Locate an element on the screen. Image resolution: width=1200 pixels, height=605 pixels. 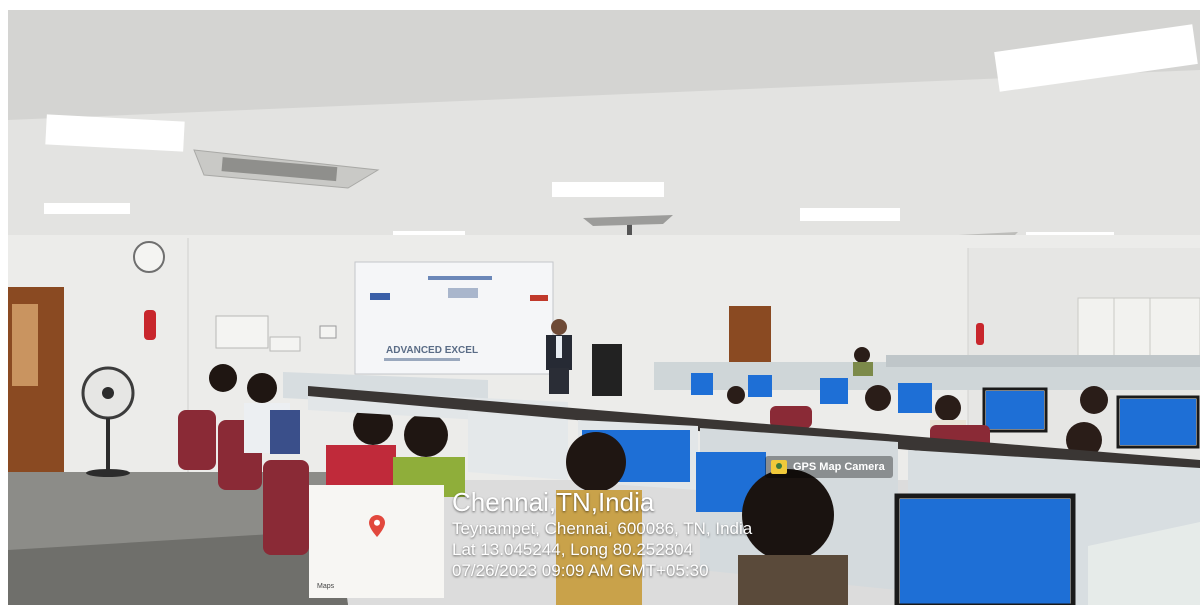
speaker is located at coordinates (607, 370).